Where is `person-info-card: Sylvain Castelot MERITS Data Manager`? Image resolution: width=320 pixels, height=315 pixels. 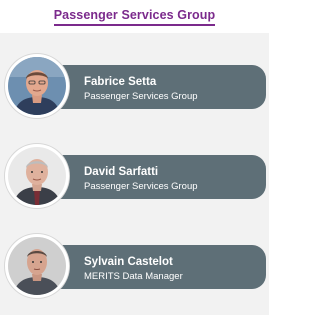
person-info-card: Sylvain Castelot MERITS Data Manager is located at coordinates (150, 267).